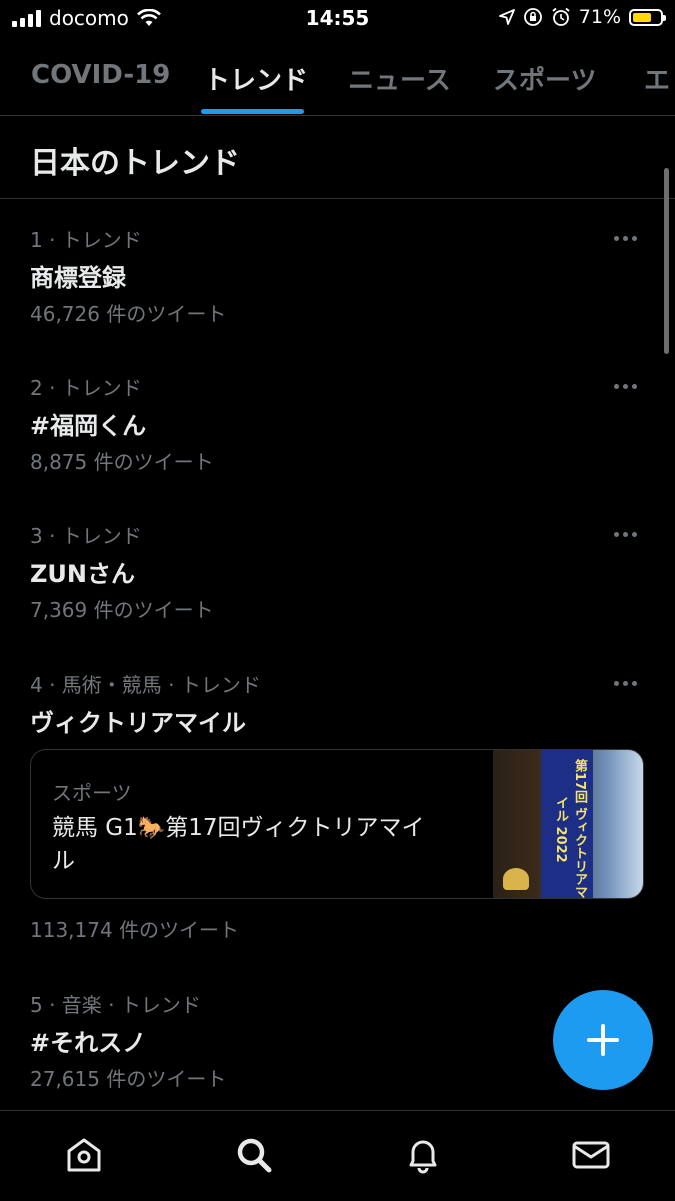 This screenshot has height=1201, width=675. Describe the element at coordinates (88, 1043) in the screenshot. I see `trend-name: #それスノ` at that location.